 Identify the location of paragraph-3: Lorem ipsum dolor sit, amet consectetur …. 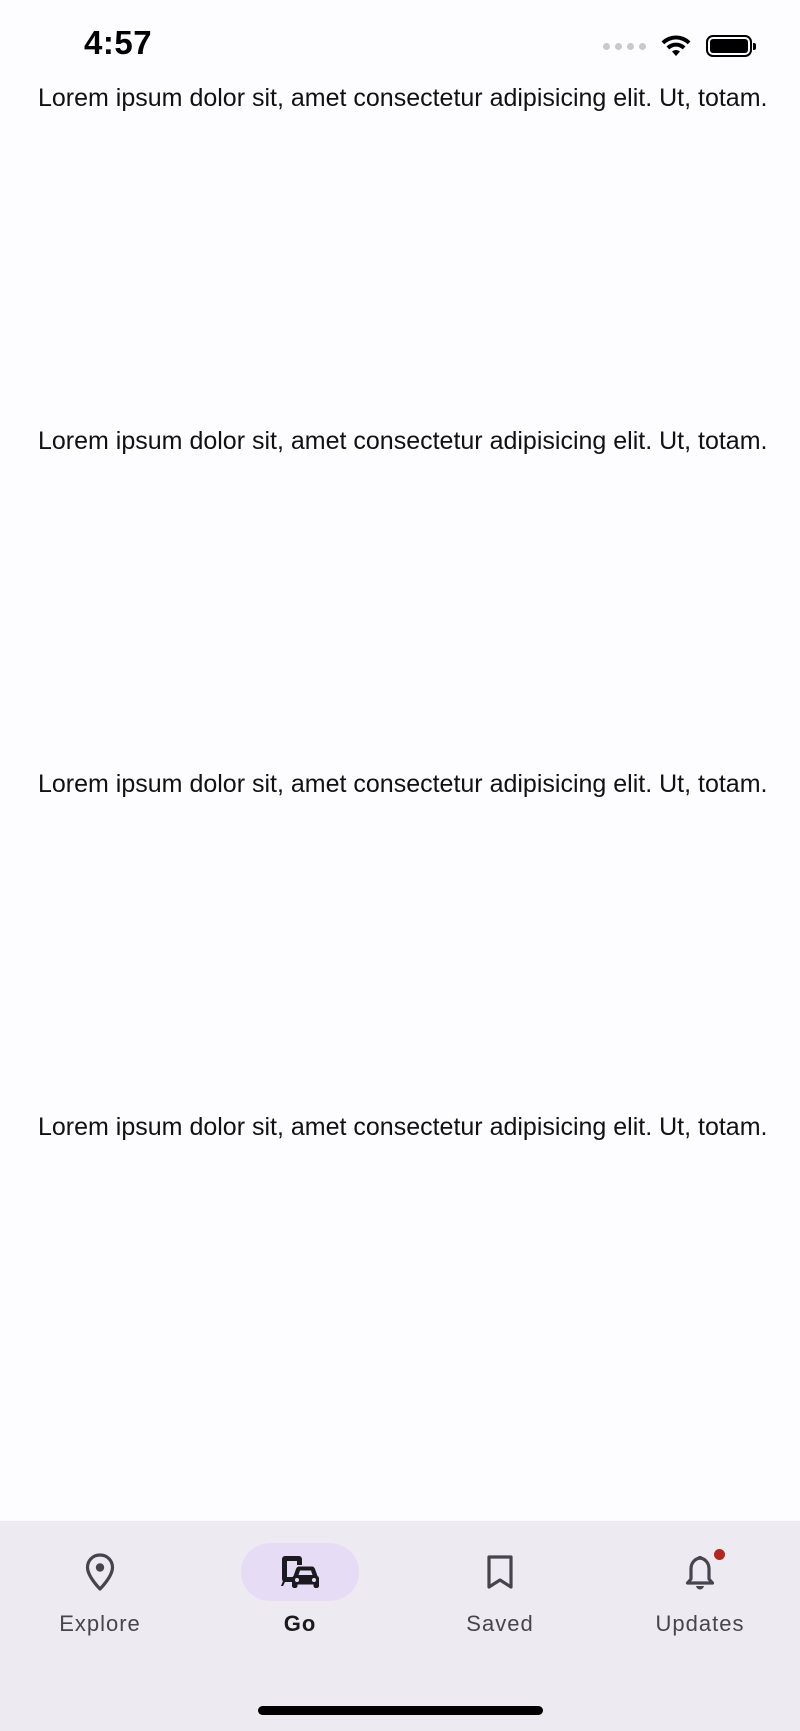
(403, 784).